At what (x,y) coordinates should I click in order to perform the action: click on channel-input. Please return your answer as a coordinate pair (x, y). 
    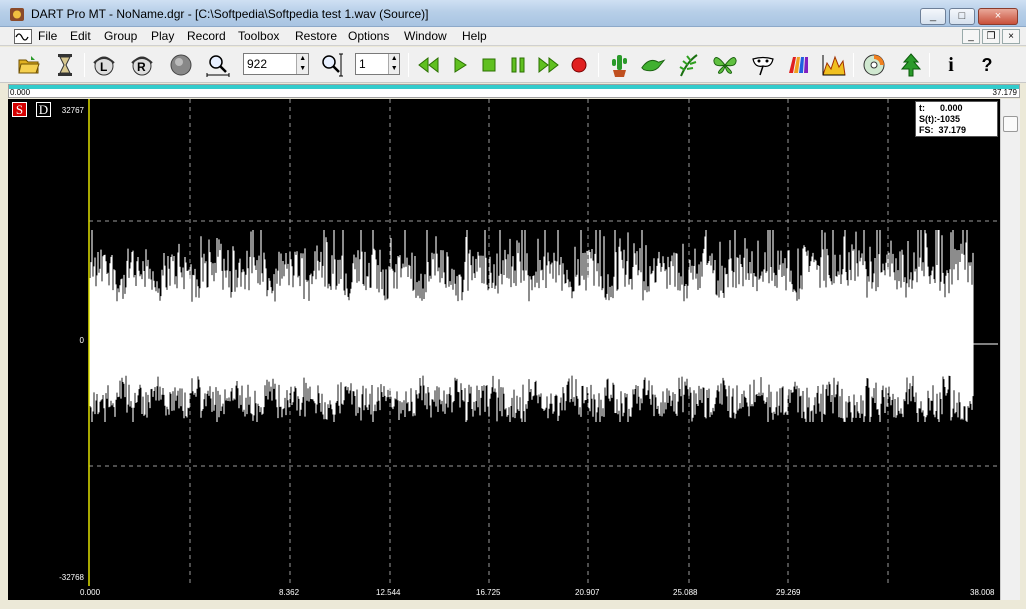
    Looking at the image, I should click on (372, 64).